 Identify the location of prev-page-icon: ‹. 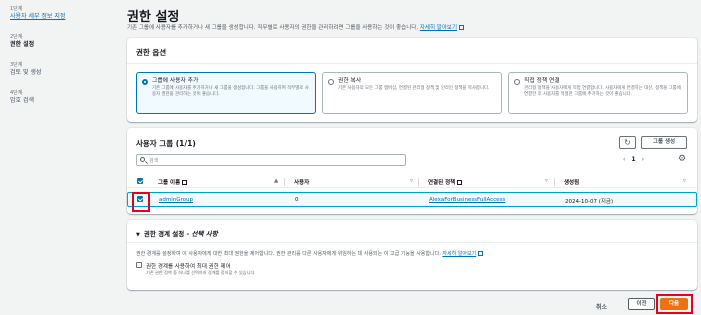
(624, 159).